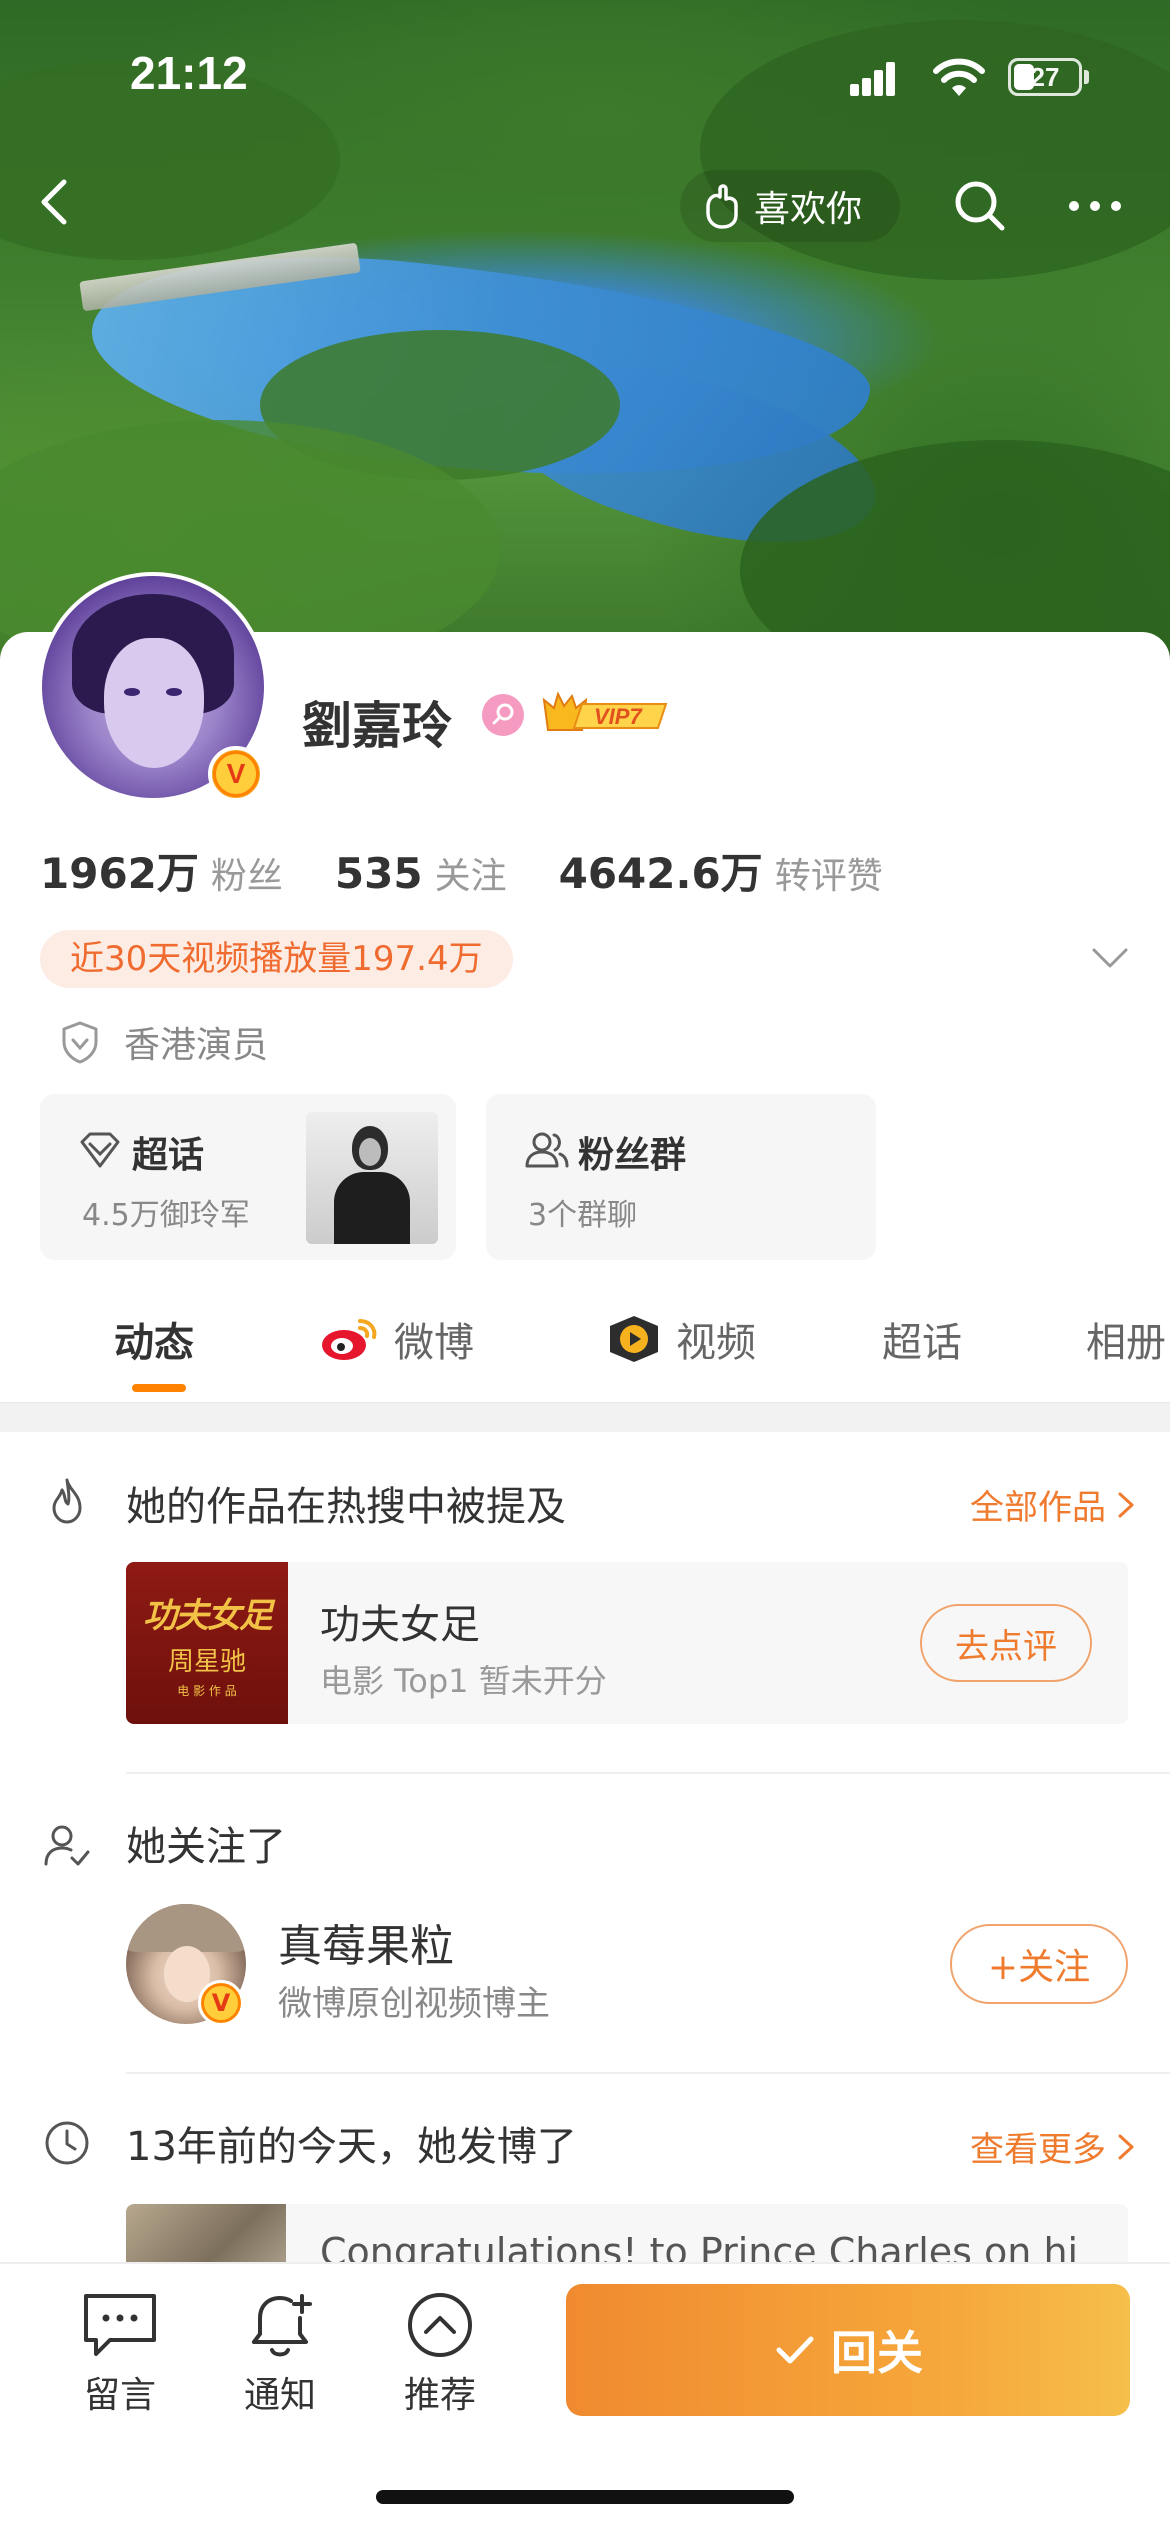 The width and height of the screenshot is (1170, 2532). Describe the element at coordinates (583, 1215) in the screenshot. I see `fan-group-subtitle: 3个群聊` at that location.